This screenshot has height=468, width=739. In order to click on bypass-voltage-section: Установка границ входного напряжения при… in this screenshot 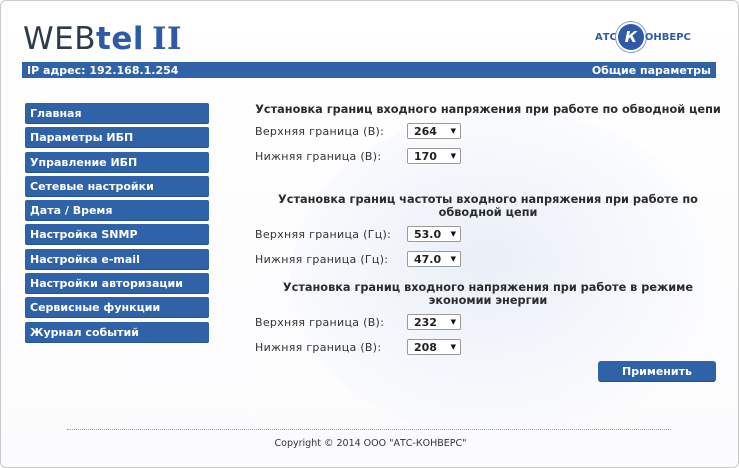, I will do `click(488, 134)`.